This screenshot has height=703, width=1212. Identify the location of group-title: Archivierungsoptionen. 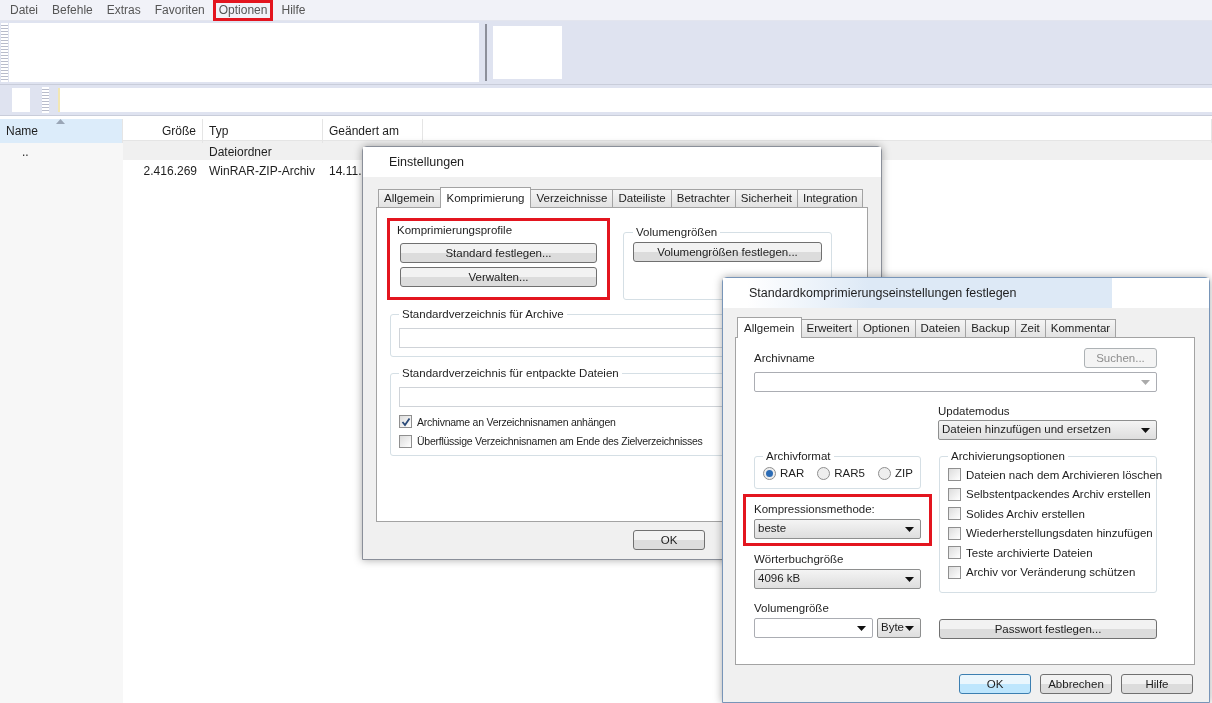
(1008, 456).